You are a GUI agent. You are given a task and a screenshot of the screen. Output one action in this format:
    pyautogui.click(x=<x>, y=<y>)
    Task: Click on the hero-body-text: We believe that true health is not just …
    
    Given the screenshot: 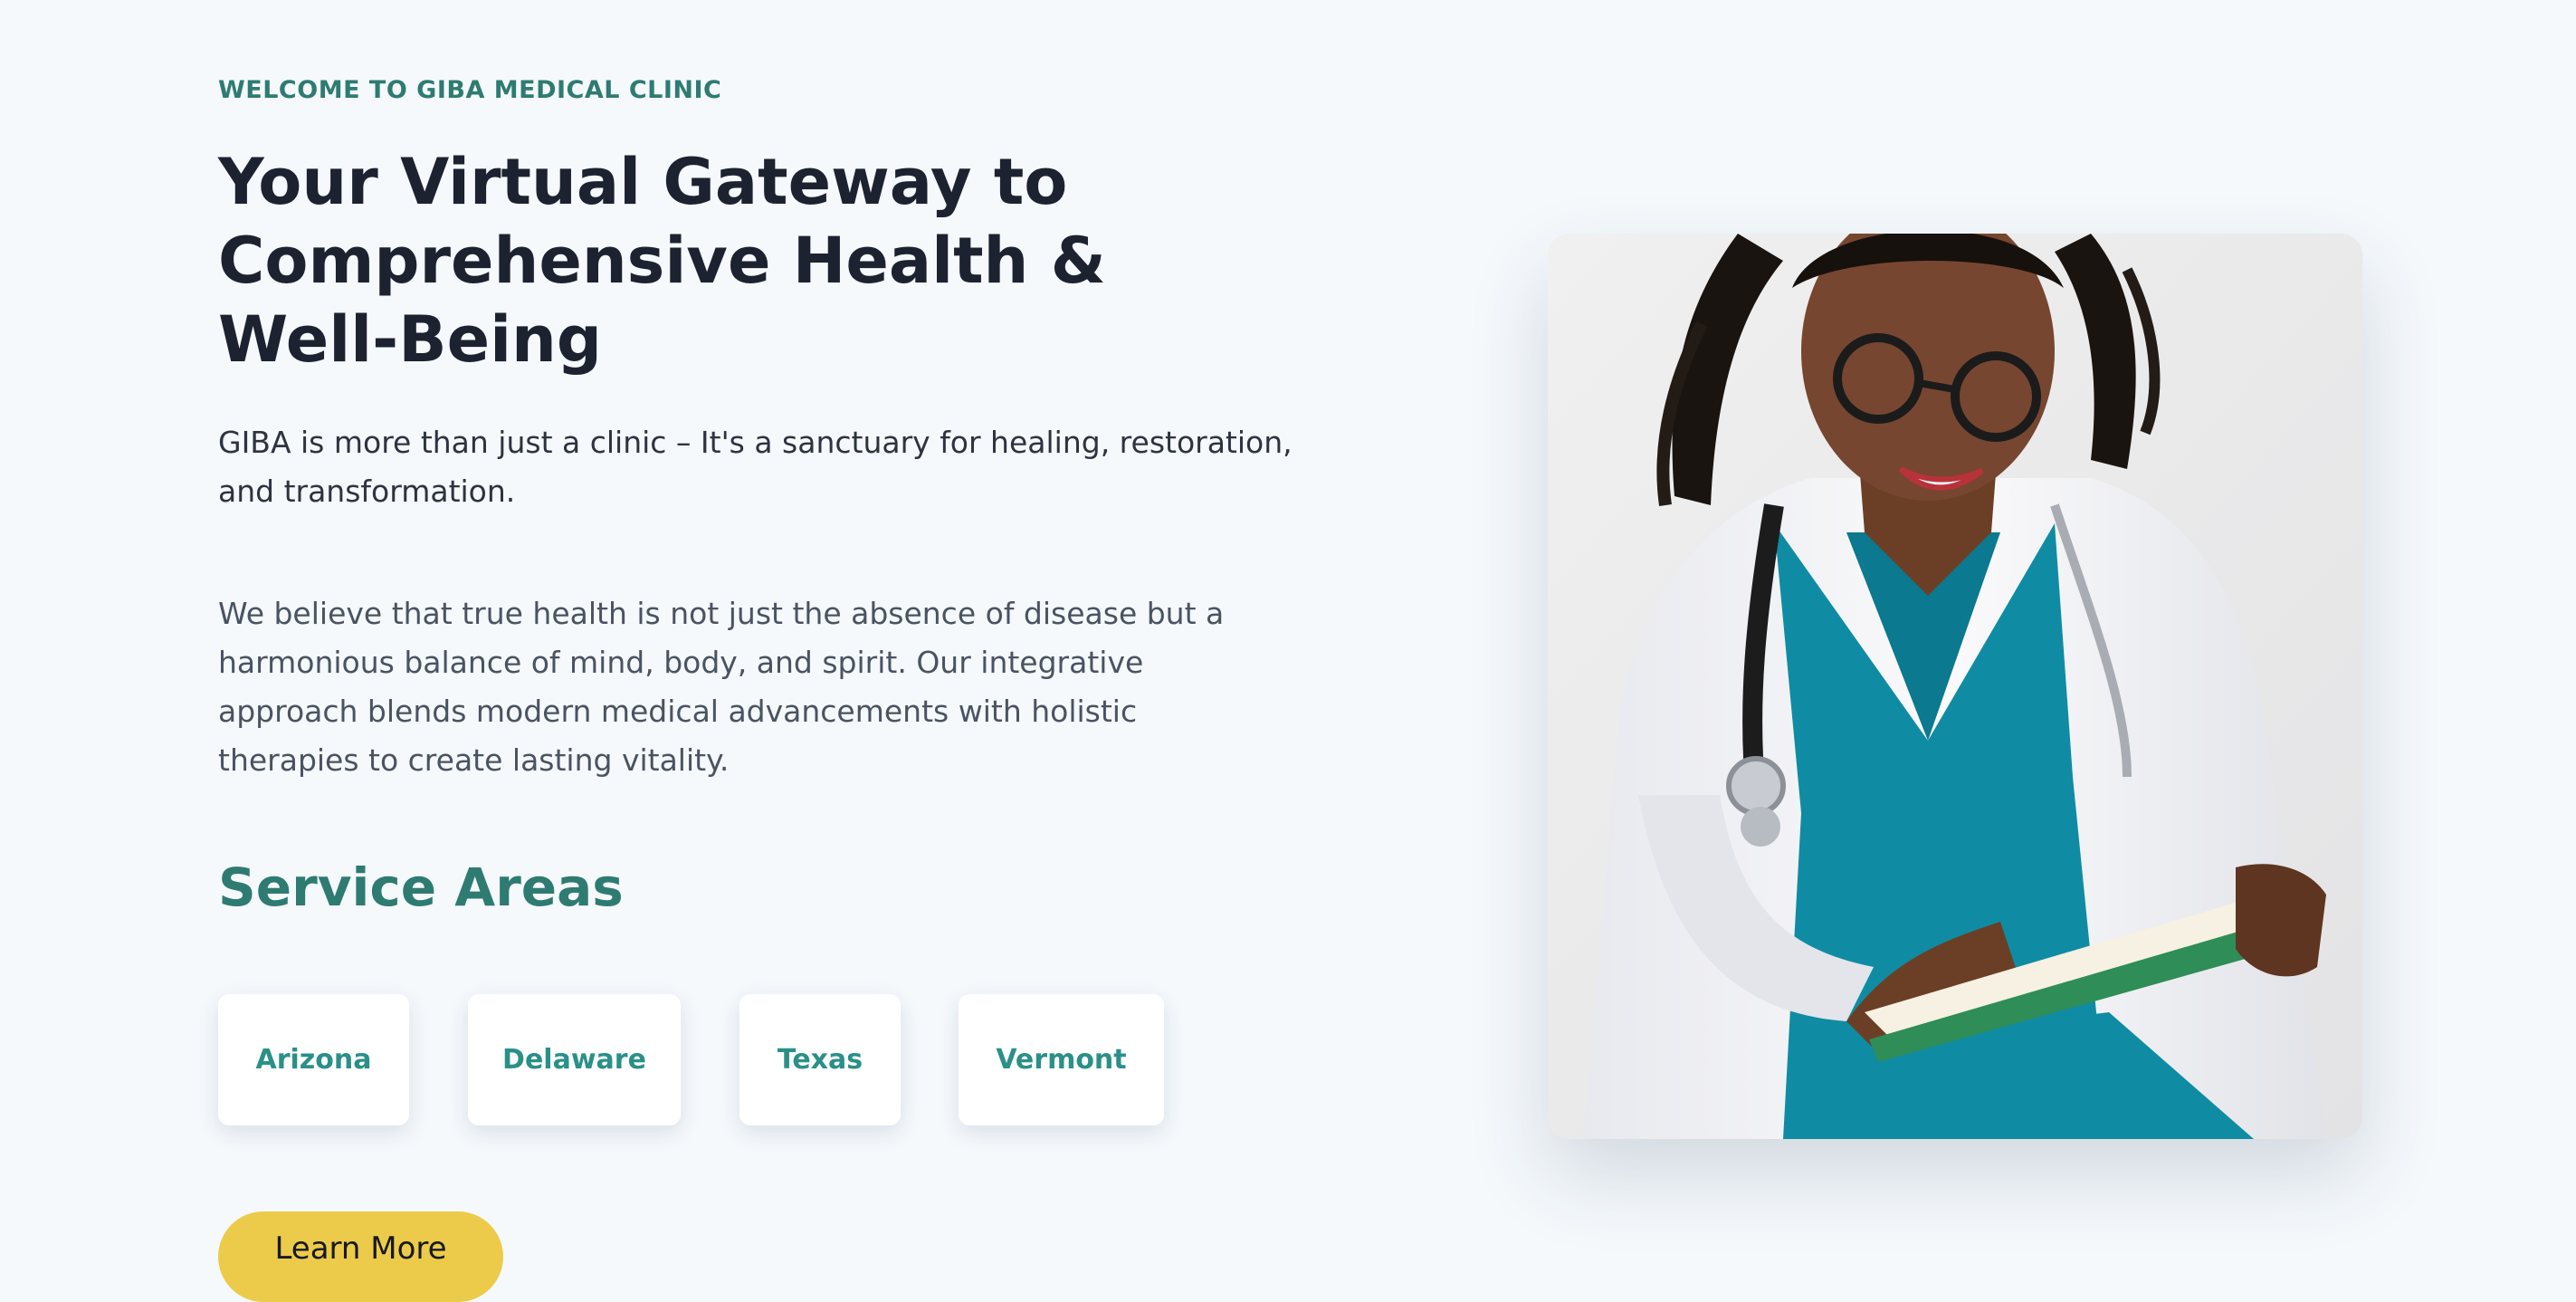 What is the action you would take?
    pyautogui.click(x=722, y=687)
    